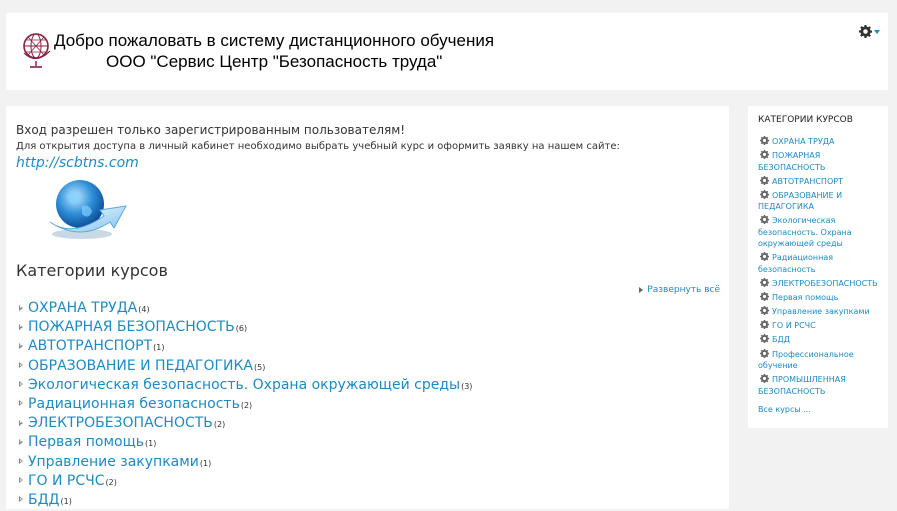  Describe the element at coordinates (805, 297) in the screenshot. I see `sidebar-category-label: Первая помощь` at that location.